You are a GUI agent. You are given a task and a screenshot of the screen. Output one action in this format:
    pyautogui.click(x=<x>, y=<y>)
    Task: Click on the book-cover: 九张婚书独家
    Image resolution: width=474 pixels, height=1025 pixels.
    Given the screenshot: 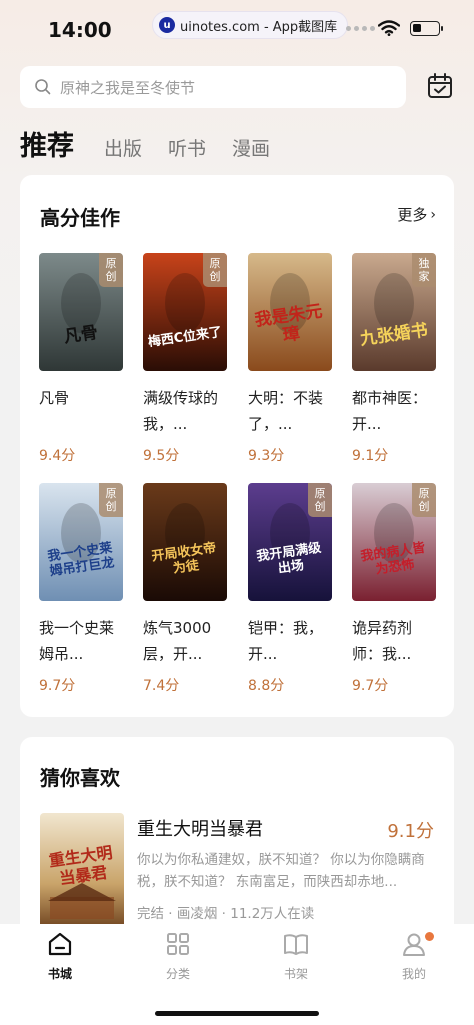 What is the action you would take?
    pyautogui.click(x=394, y=312)
    